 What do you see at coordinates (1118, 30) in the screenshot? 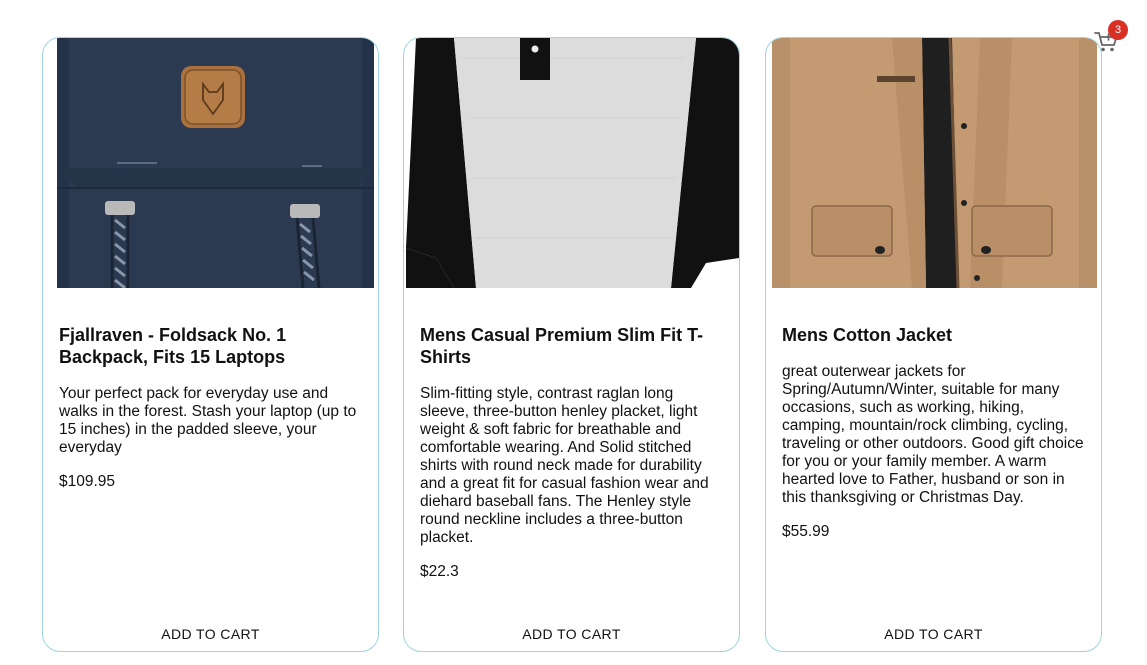
I see `cart-count-badge: 3` at bounding box center [1118, 30].